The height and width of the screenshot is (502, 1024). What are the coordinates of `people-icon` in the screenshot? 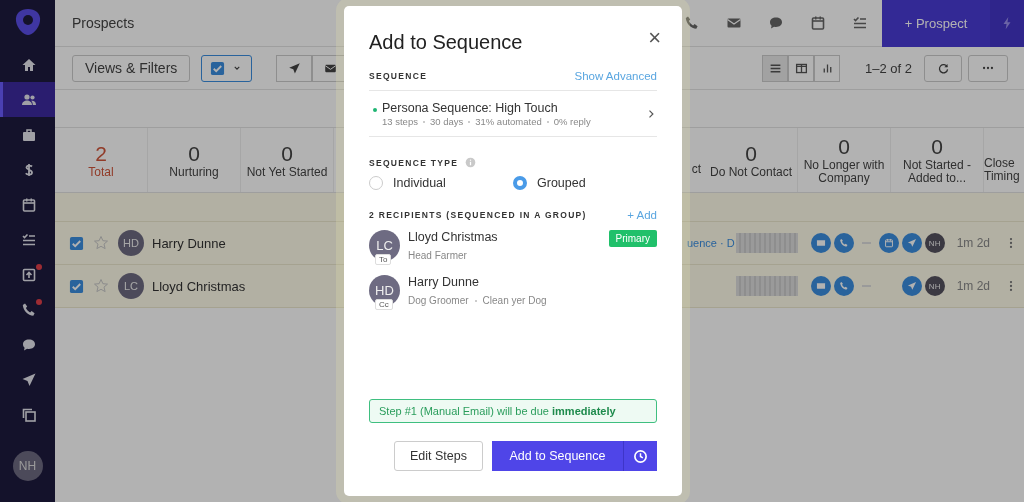 It's located at (29, 99).